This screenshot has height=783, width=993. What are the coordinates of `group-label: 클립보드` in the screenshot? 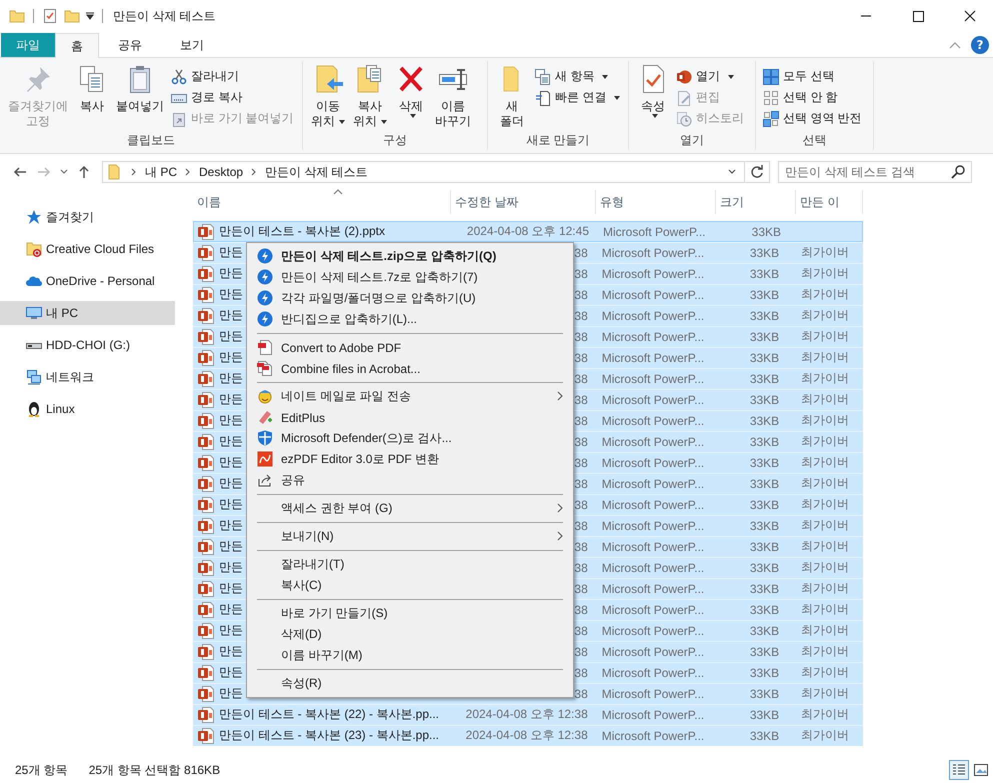 It's located at (151, 140).